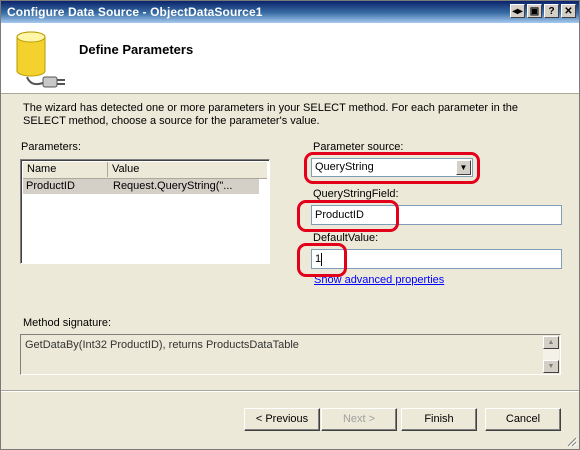  What do you see at coordinates (392, 168) in the screenshot?
I see `highlight-parameter-source` at bounding box center [392, 168].